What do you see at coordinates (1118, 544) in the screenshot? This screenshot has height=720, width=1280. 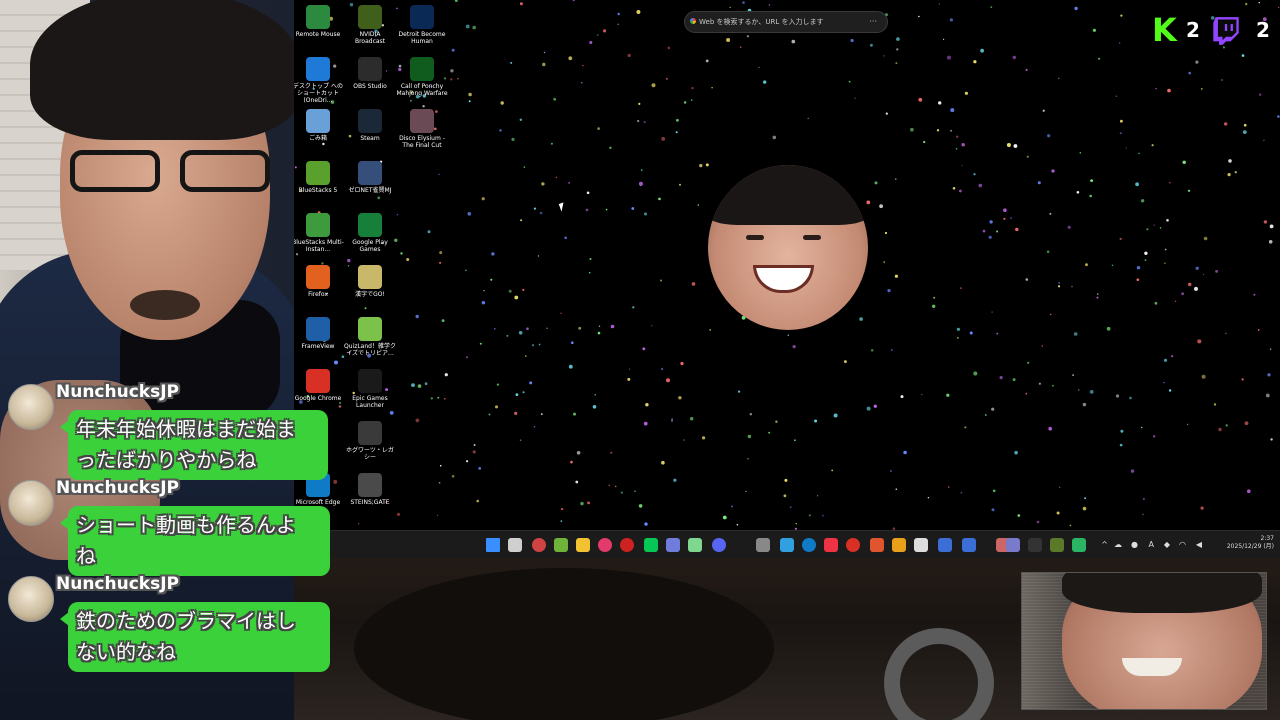 I see `cloud-icon: ☁` at bounding box center [1118, 544].